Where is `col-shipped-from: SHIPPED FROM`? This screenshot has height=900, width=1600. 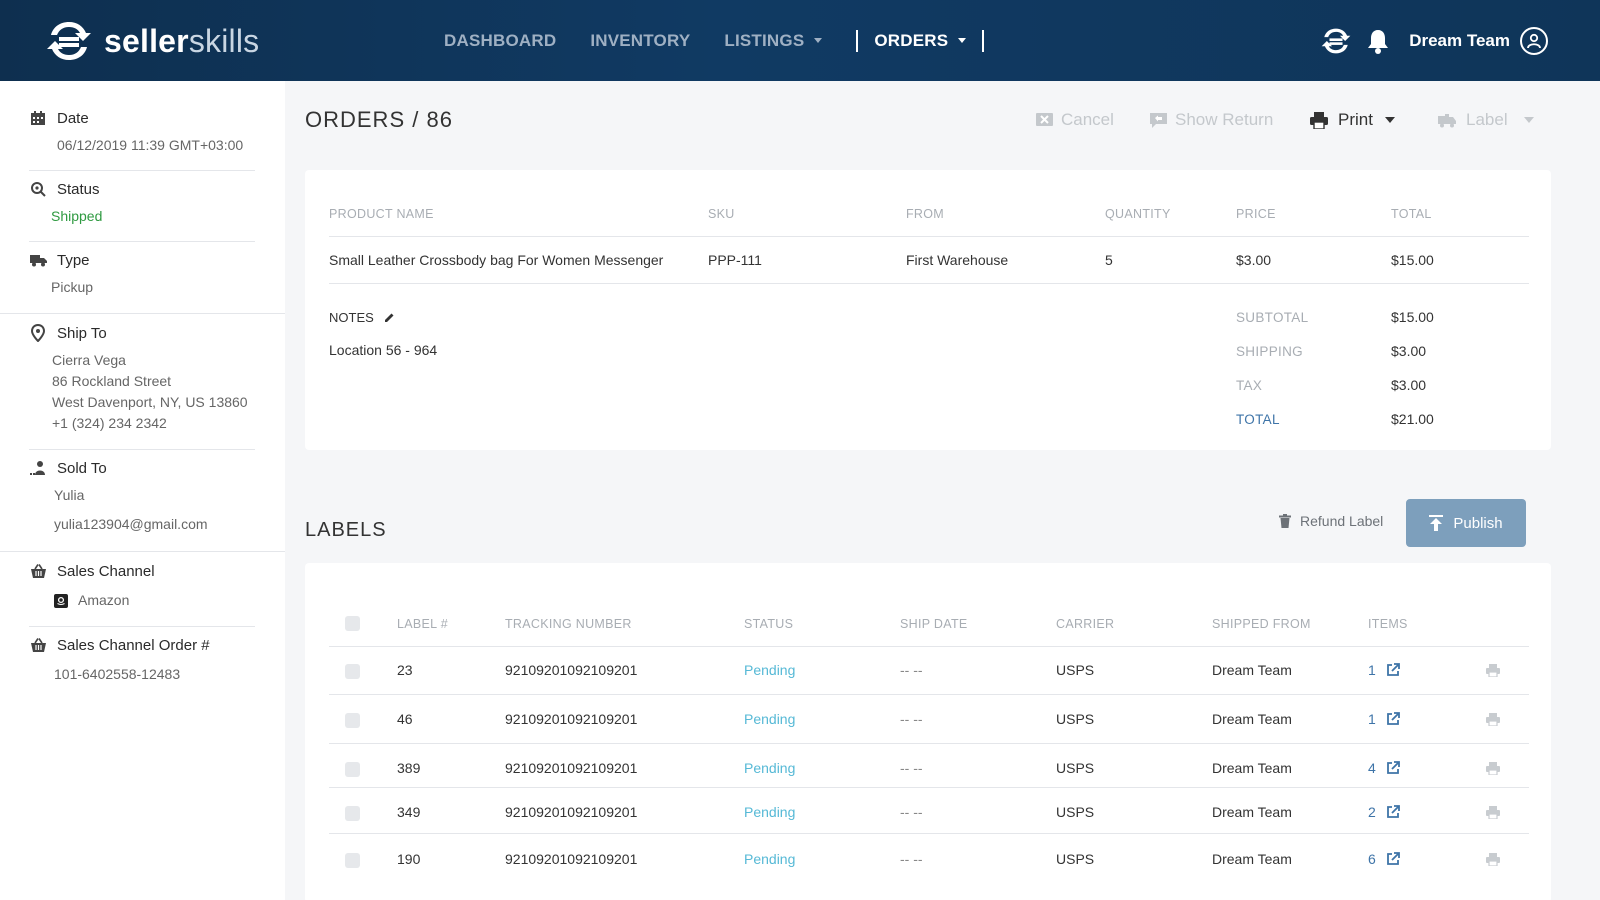 col-shipped-from: SHIPPED FROM is located at coordinates (1261, 624).